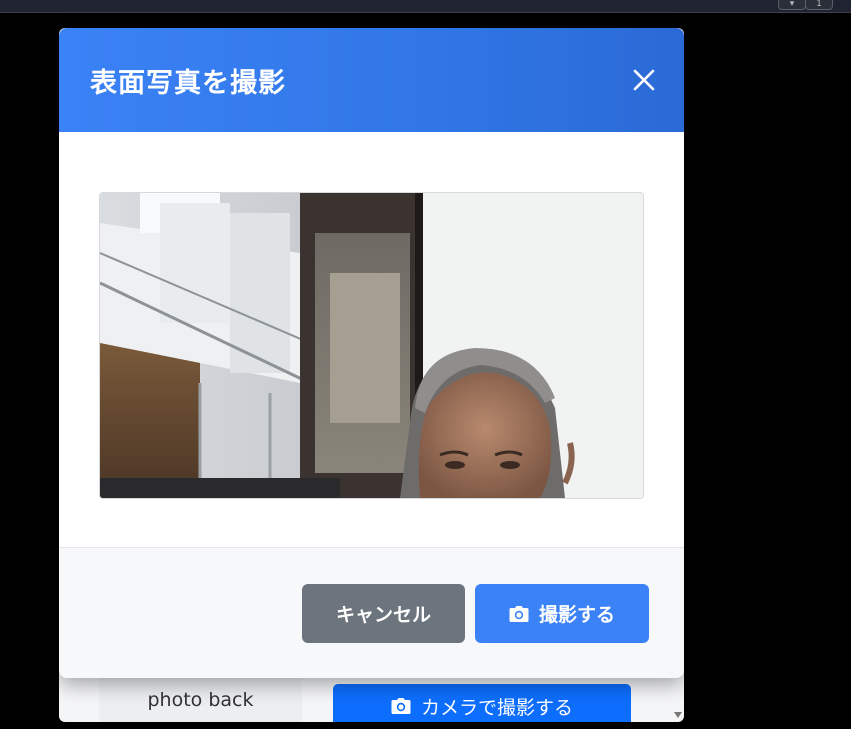 The width and height of the screenshot is (851, 729). What do you see at coordinates (188, 83) in the screenshot?
I see `modal-title: 表面写真を撮影` at bounding box center [188, 83].